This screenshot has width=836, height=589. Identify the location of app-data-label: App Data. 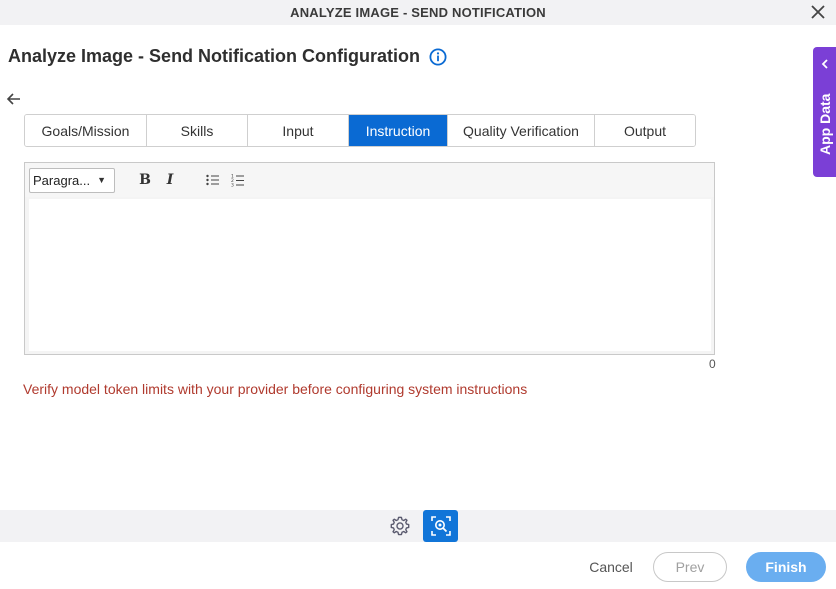
(825, 124).